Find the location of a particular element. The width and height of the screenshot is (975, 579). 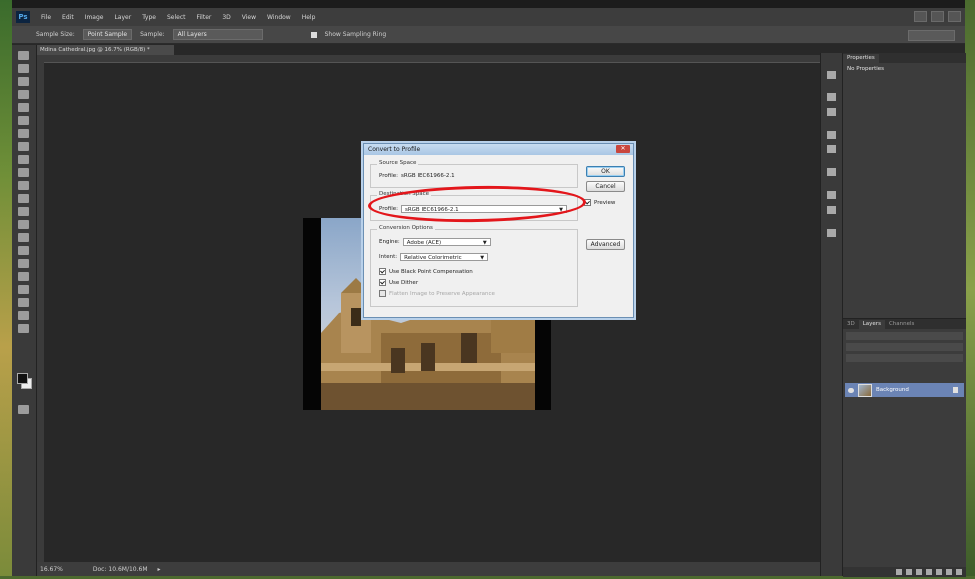

info-icon is located at coordinates (831, 233).